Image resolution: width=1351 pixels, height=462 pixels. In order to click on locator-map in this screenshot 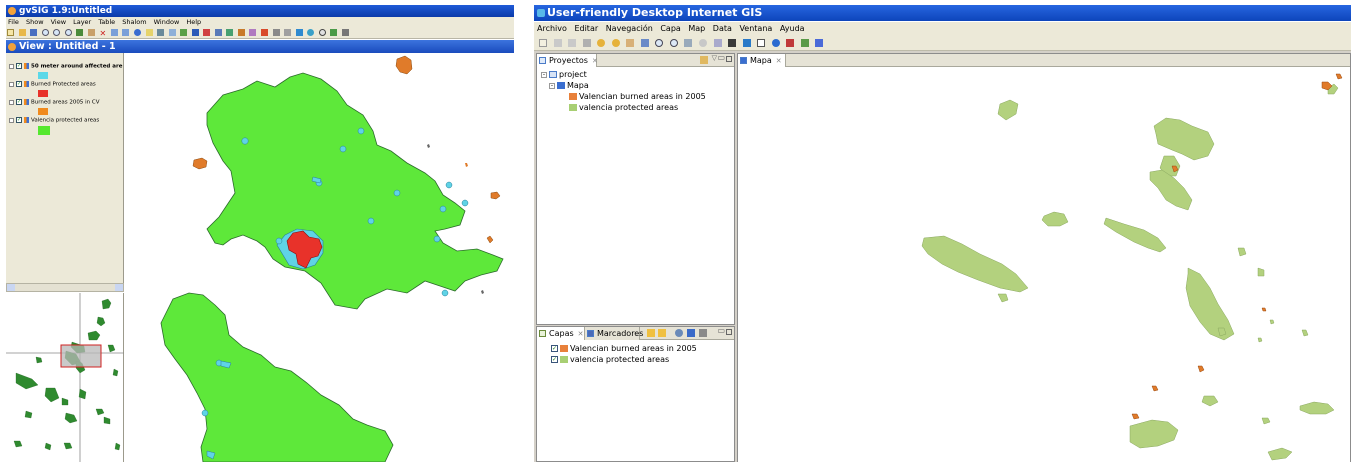, I will do `click(65, 377)`.